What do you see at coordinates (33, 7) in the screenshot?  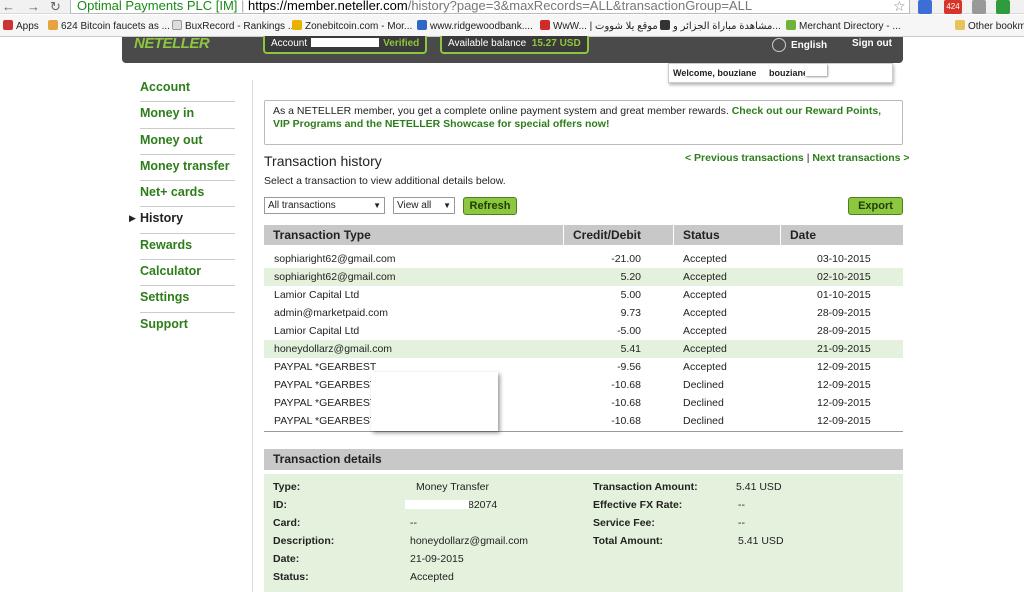 I see `forward-icon: →` at bounding box center [33, 7].